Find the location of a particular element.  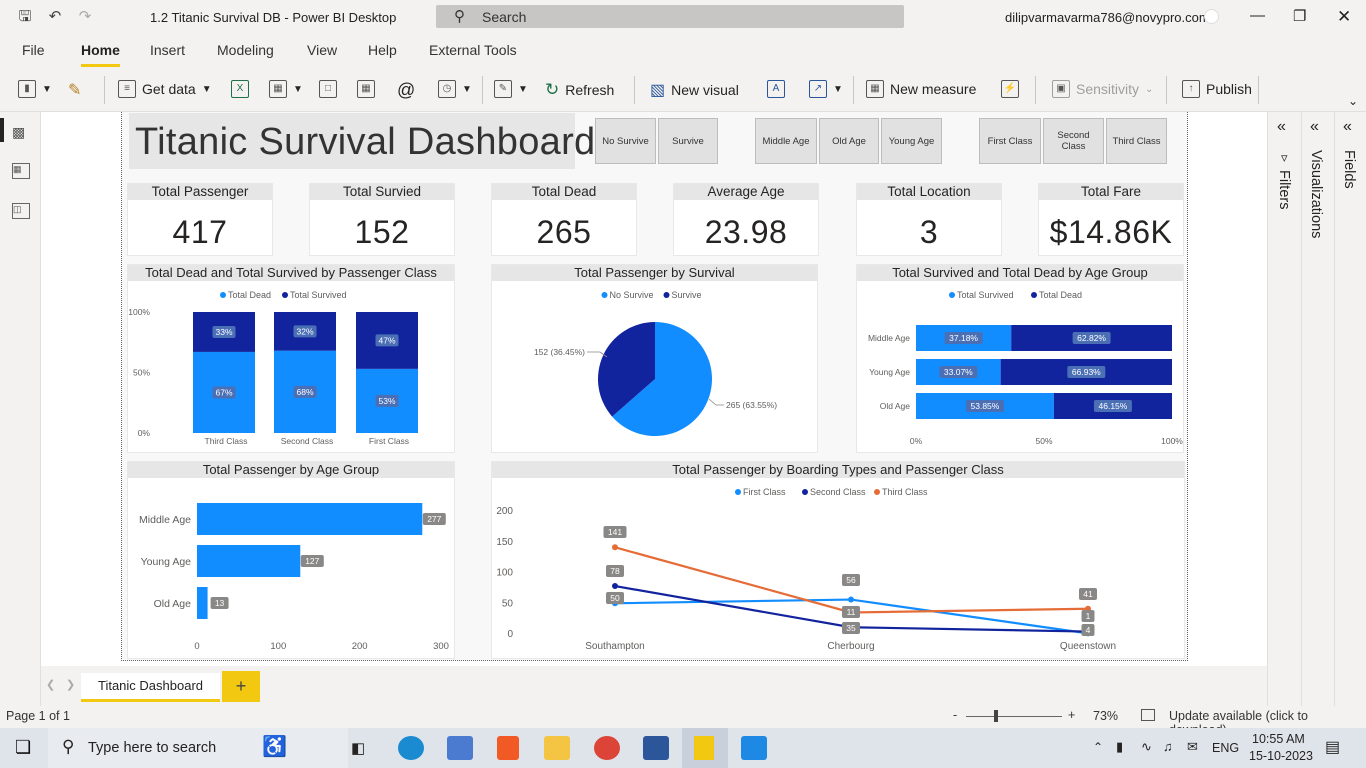

paste-button: ▮ ▼ is located at coordinates (35, 89).